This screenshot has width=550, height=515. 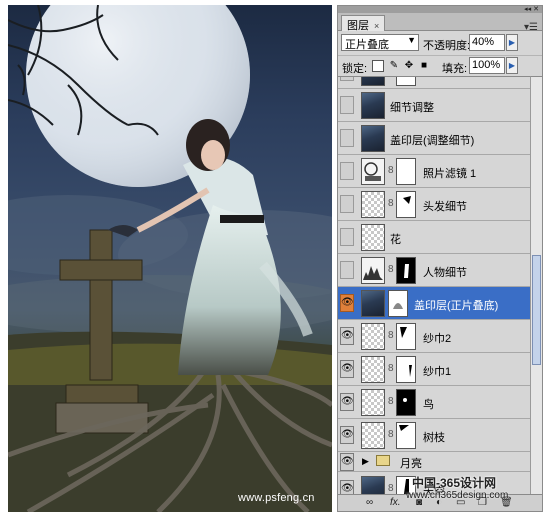 I want to click on fill-input: 100%, so click(x=487, y=65).